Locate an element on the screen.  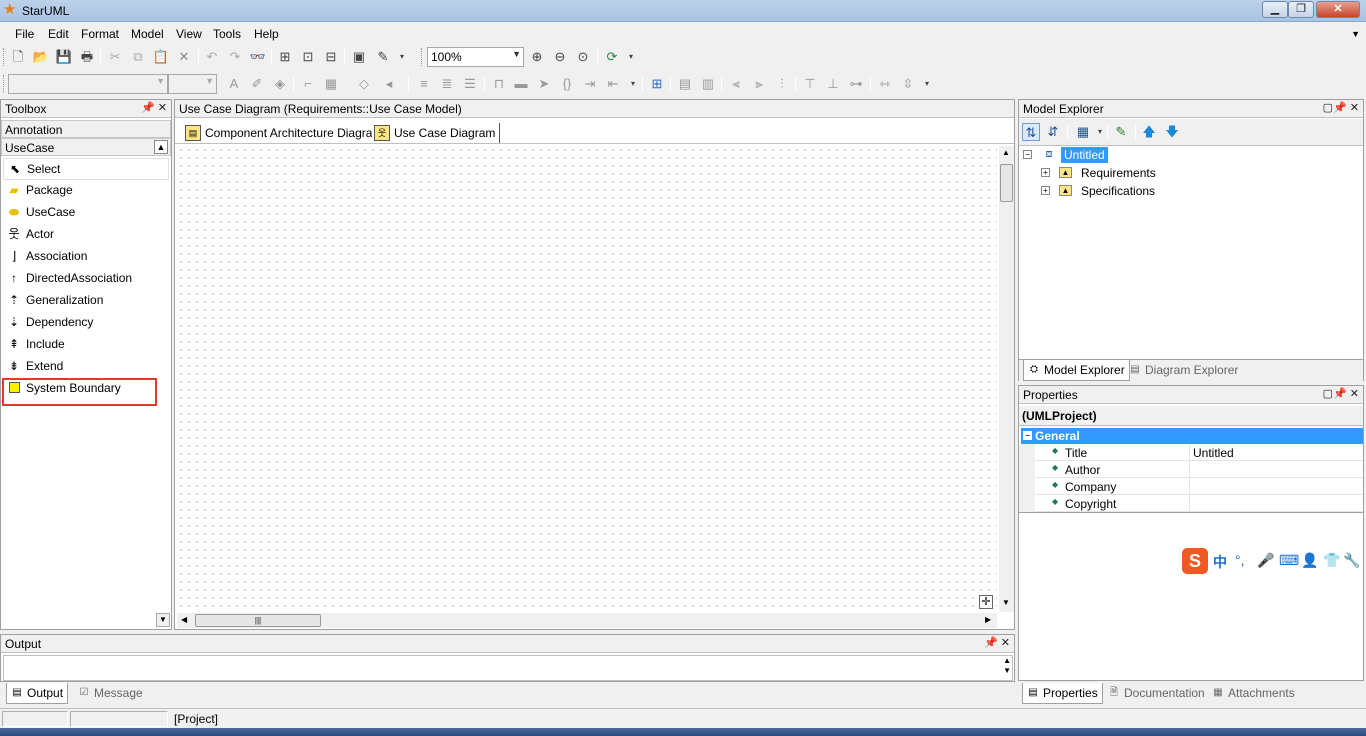
sort-descending-icon: ⇵ is located at coordinates (1053, 132).